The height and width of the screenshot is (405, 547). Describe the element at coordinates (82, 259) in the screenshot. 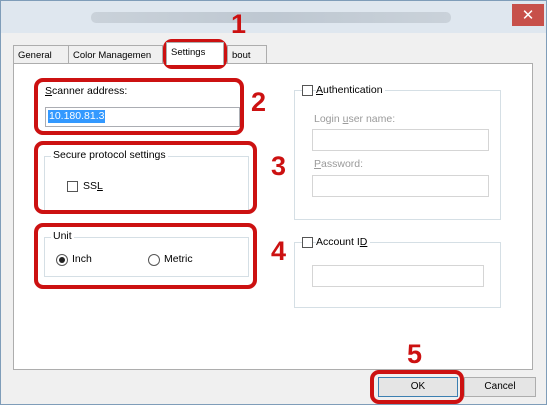

I see `inch-label: Inch` at that location.